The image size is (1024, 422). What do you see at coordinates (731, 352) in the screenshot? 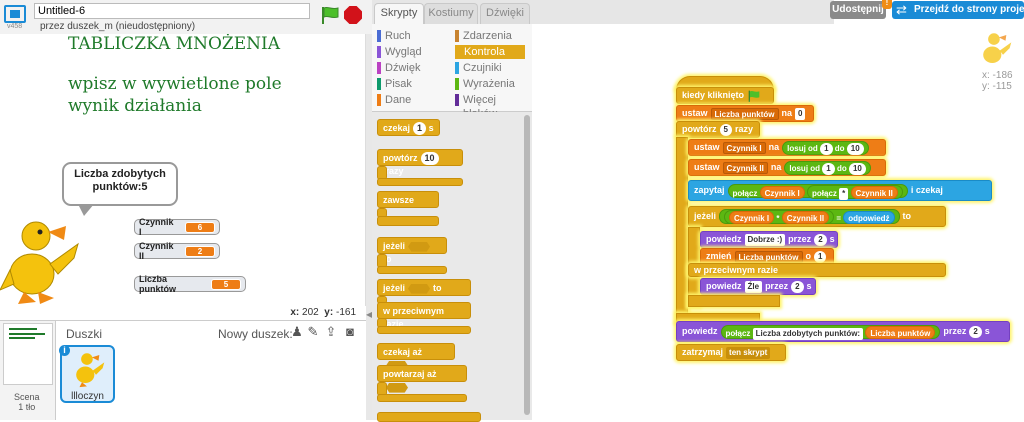
I see `stop-block: zatrzymaj ten skrypt` at bounding box center [731, 352].